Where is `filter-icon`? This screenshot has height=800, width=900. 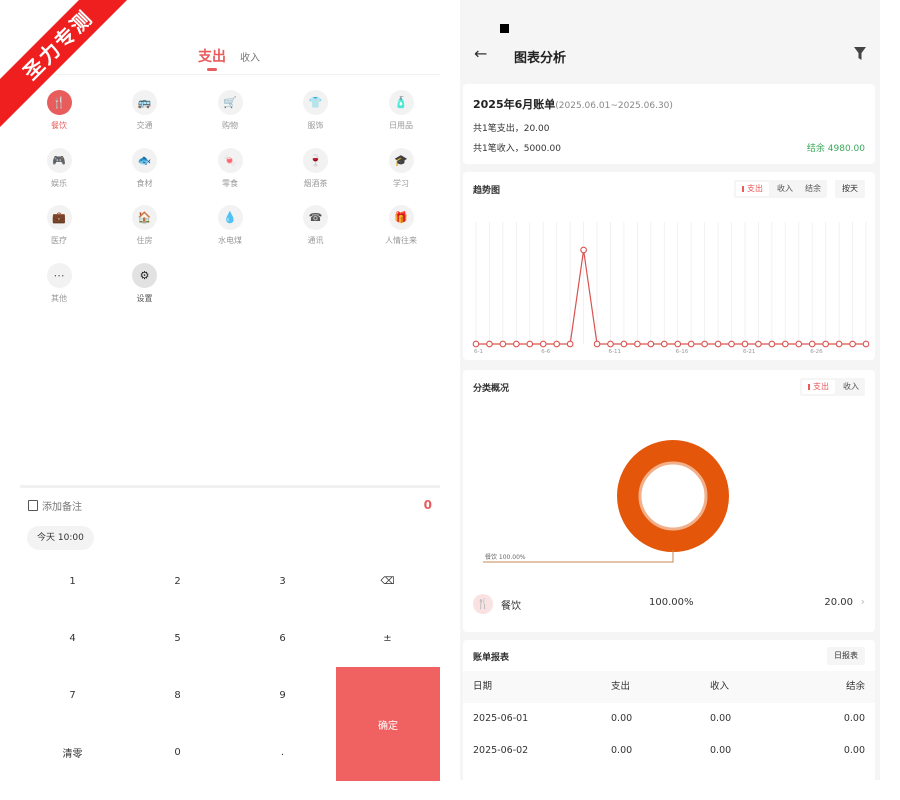 filter-icon is located at coordinates (860, 54).